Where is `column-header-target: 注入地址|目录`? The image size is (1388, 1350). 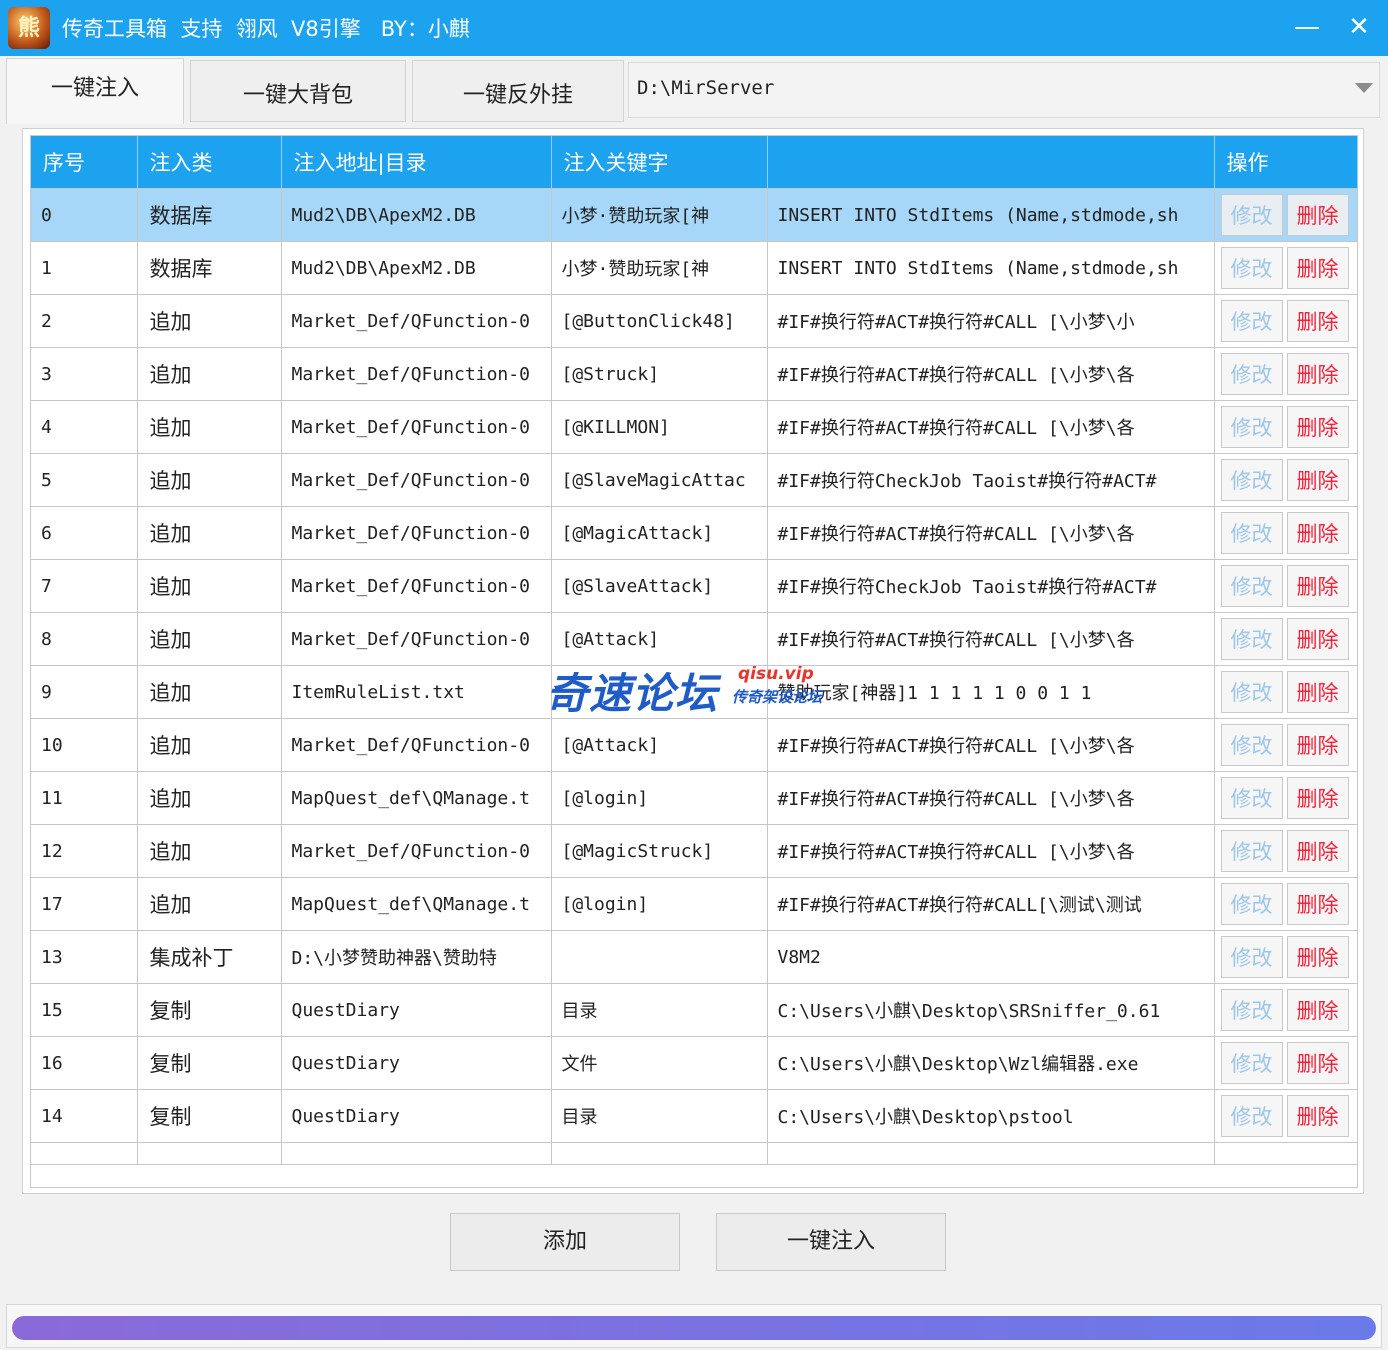 column-header-target: 注入地址|目录 is located at coordinates (416, 162).